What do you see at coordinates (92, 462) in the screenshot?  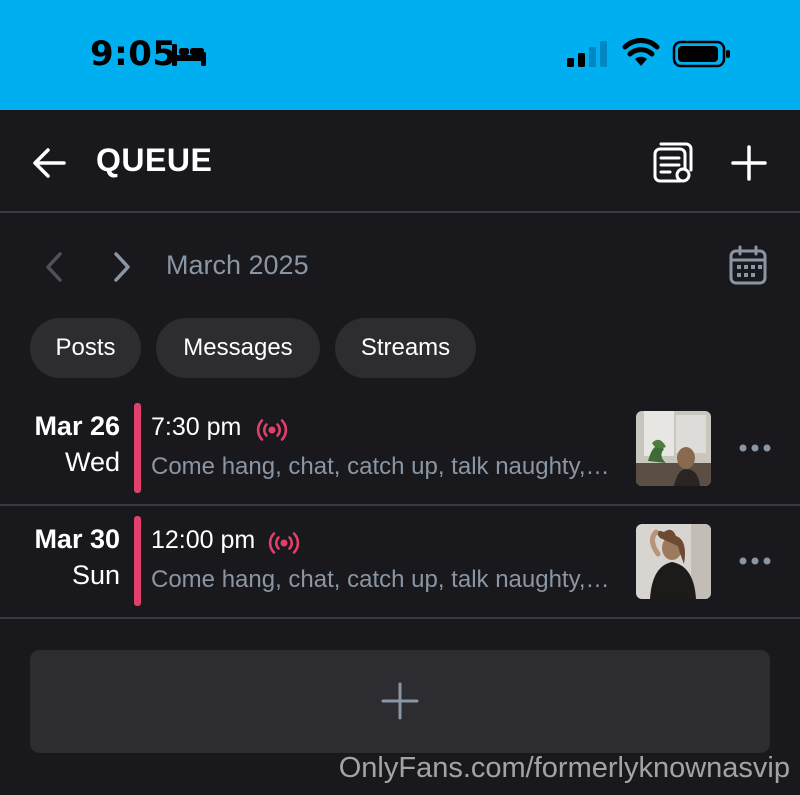 I see `item-weekday: Wed` at bounding box center [92, 462].